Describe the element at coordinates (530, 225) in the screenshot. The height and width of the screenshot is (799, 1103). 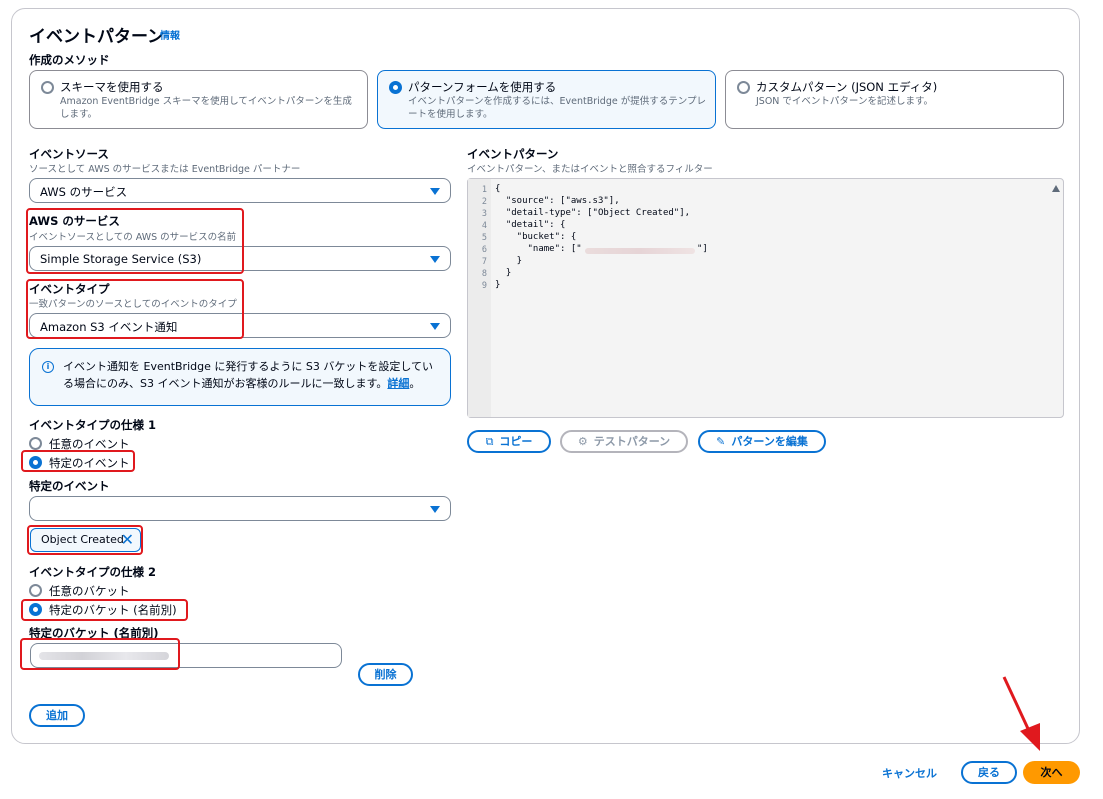
I see `code-line: "detail": {` at that location.